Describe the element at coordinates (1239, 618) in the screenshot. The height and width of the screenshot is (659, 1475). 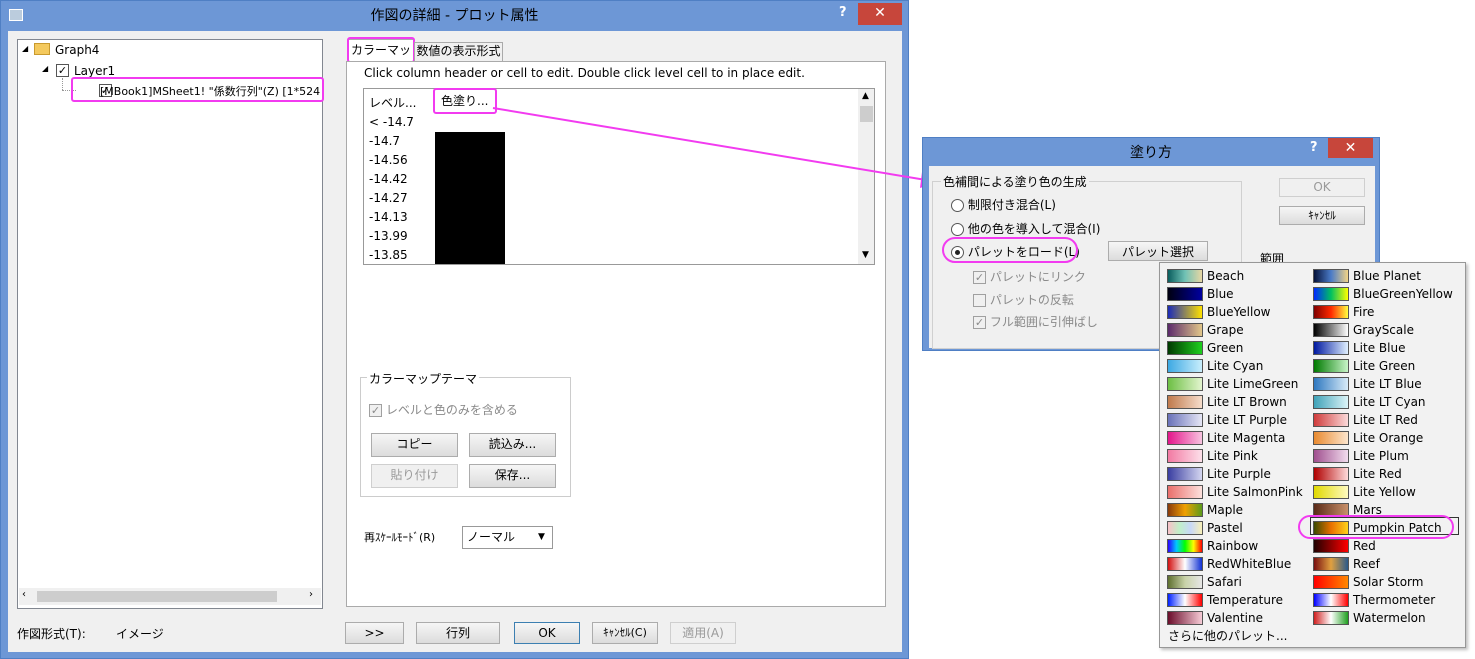
I see `palette-item: Valentine` at that location.